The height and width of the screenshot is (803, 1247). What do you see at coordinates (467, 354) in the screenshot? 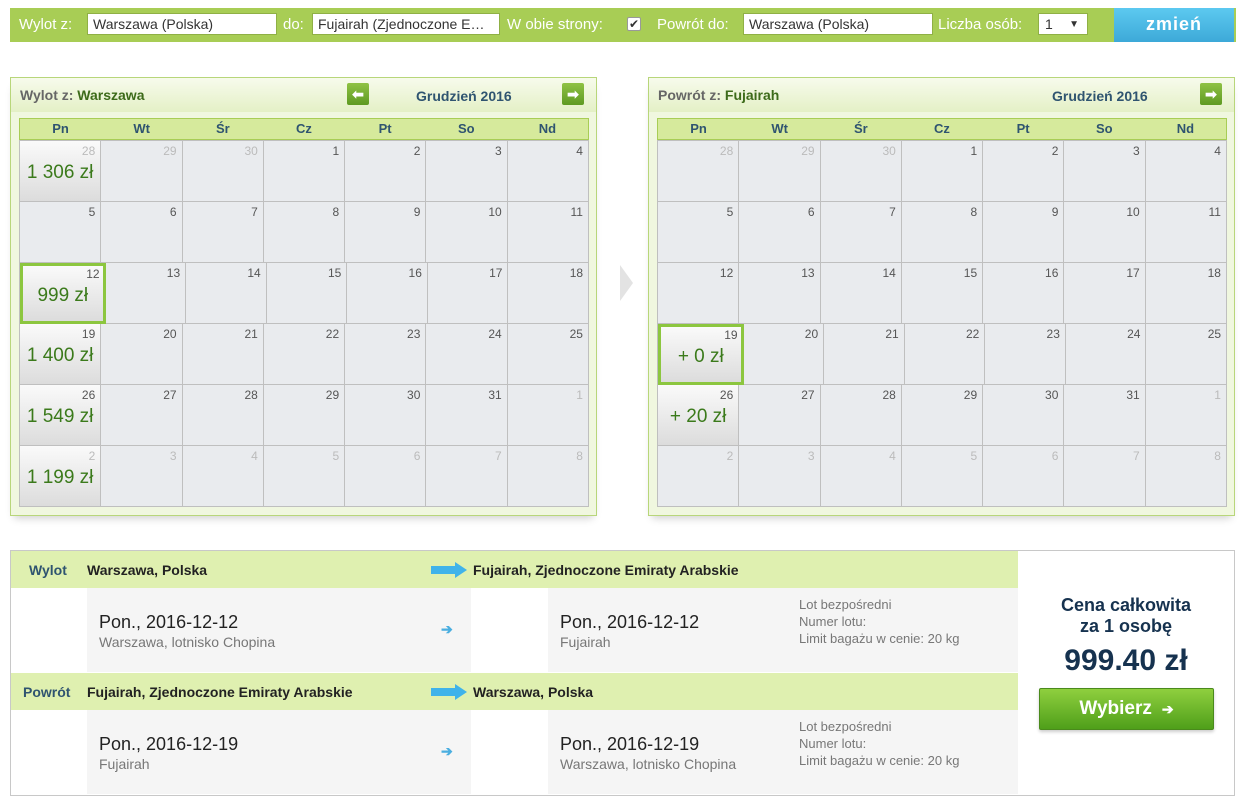
I see `calendar-day: 24` at bounding box center [467, 354].